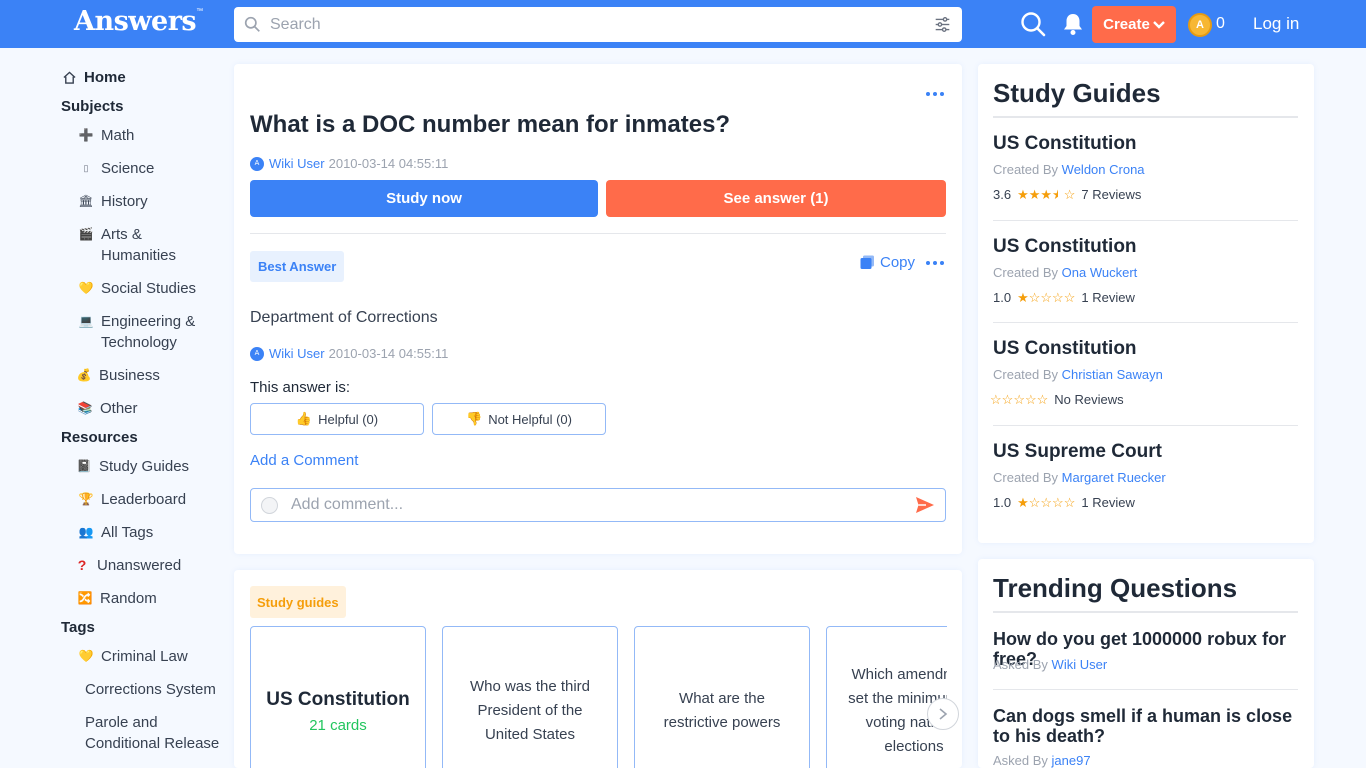  What do you see at coordinates (1276, 24) in the screenshot?
I see `login-link: Log in` at bounding box center [1276, 24].